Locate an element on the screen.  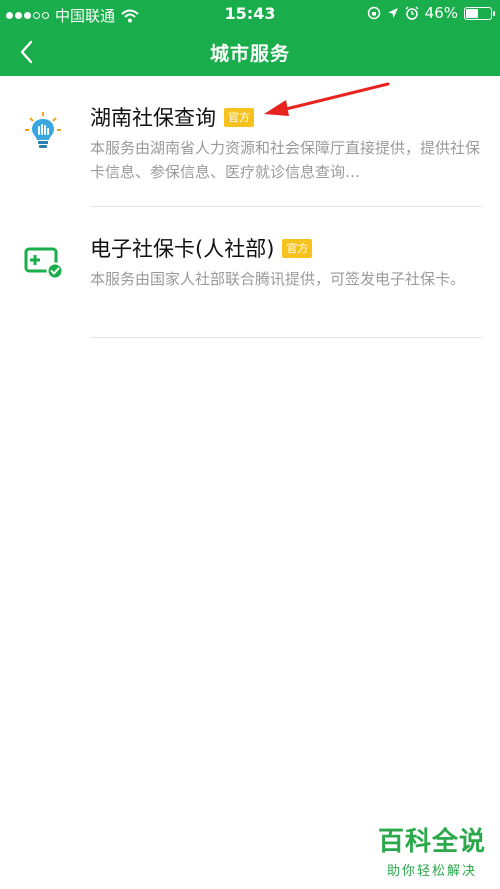
service-name-row: 电子社保卡(人社部) 官方 is located at coordinates (201, 248).